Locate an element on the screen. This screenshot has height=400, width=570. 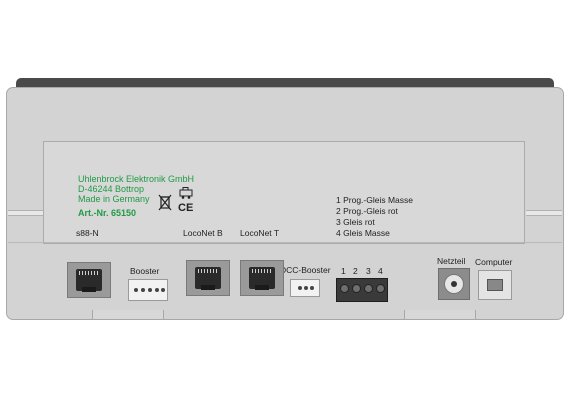
track-terminal-block is located at coordinates (362, 290).